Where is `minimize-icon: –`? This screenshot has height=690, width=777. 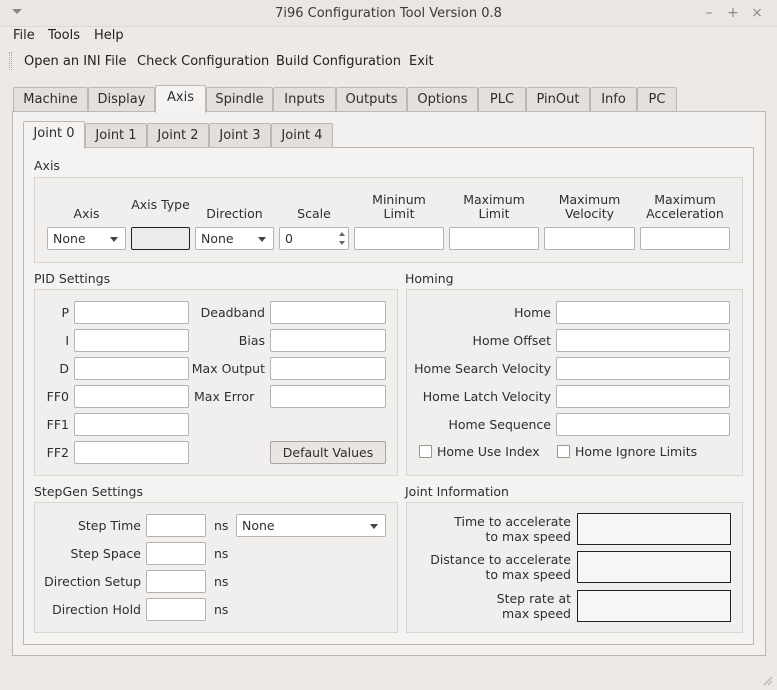 minimize-icon: – is located at coordinates (709, 13).